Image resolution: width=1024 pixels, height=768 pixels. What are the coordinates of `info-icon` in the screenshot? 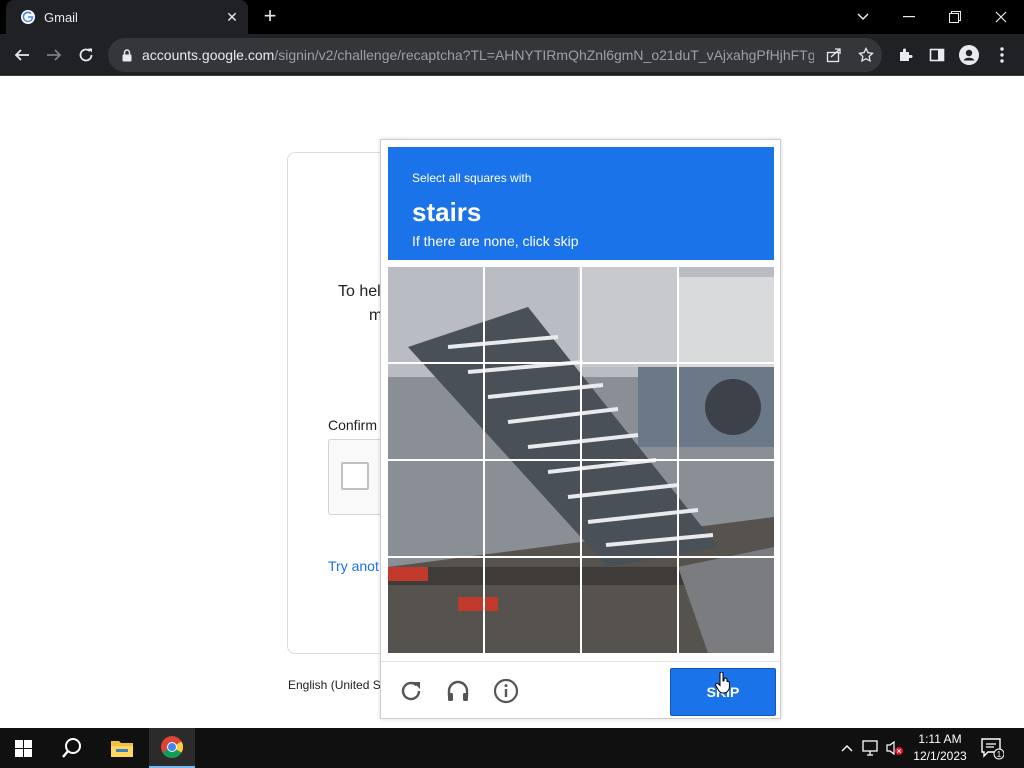 It's located at (506, 691).